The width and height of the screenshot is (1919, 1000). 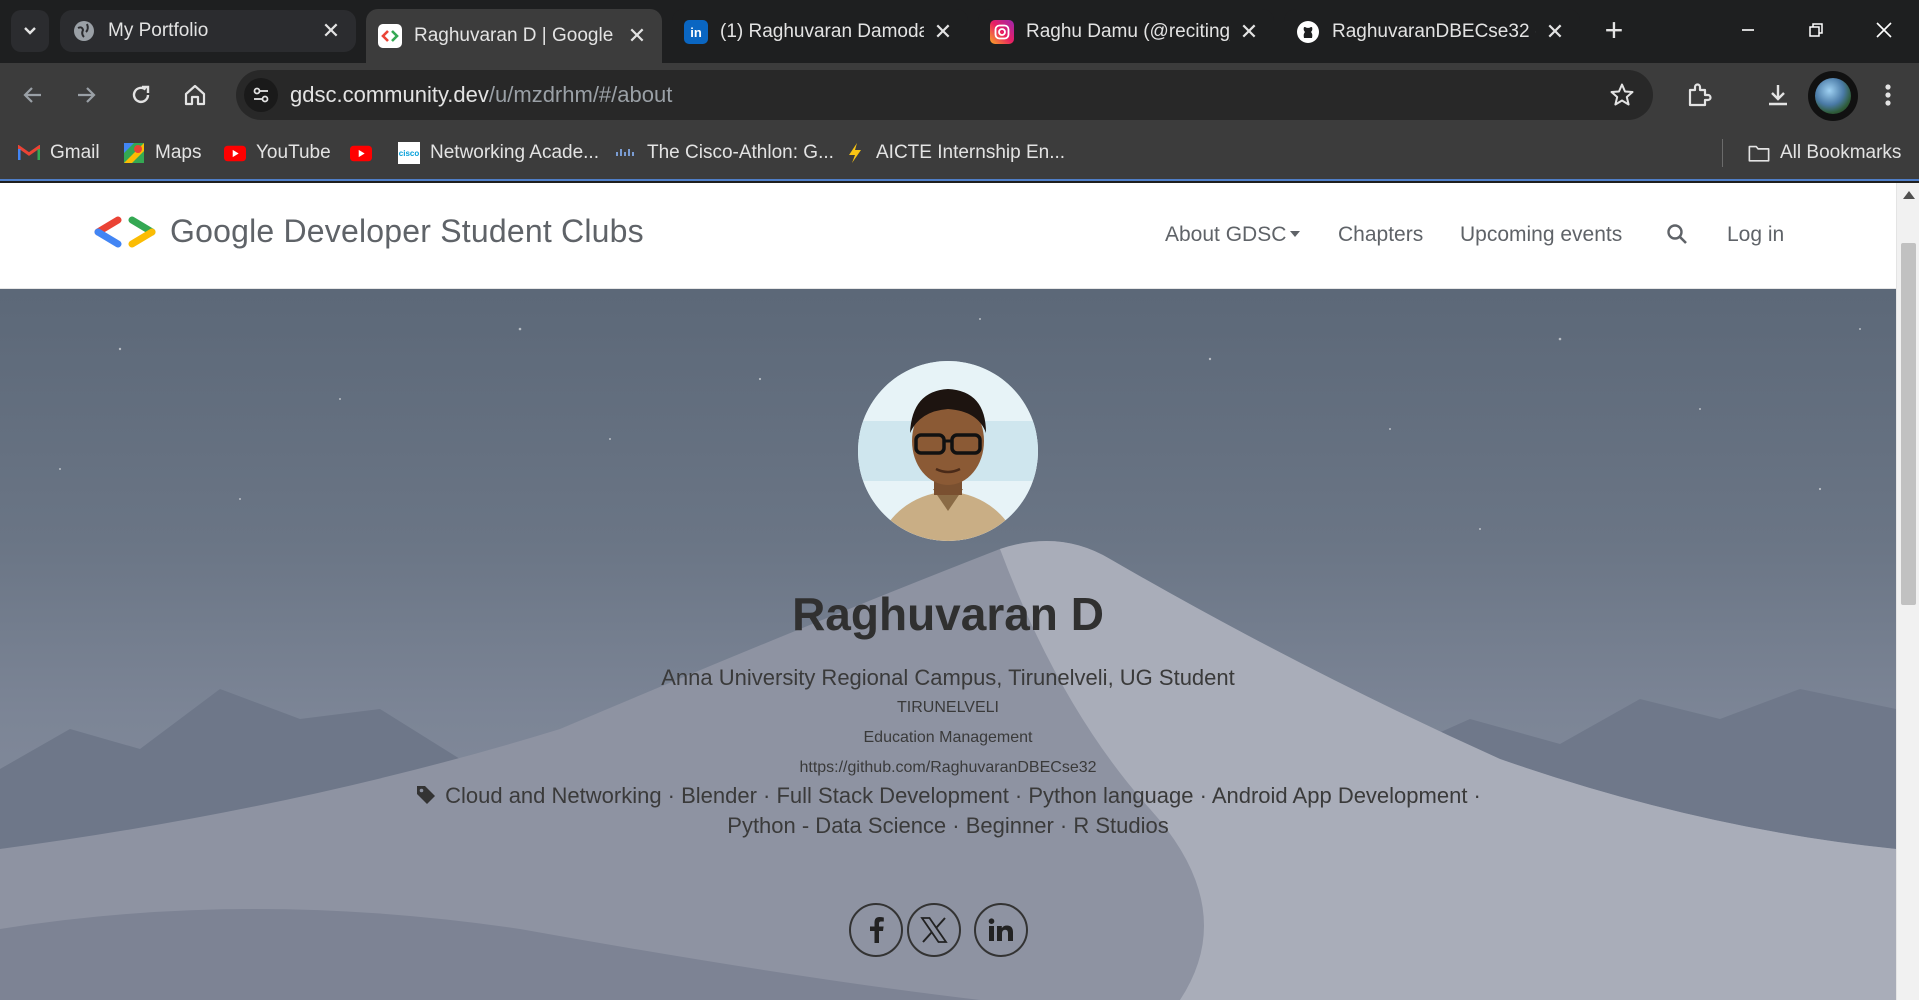 What do you see at coordinates (948, 737) in the screenshot?
I see `profile-field: Education Management` at bounding box center [948, 737].